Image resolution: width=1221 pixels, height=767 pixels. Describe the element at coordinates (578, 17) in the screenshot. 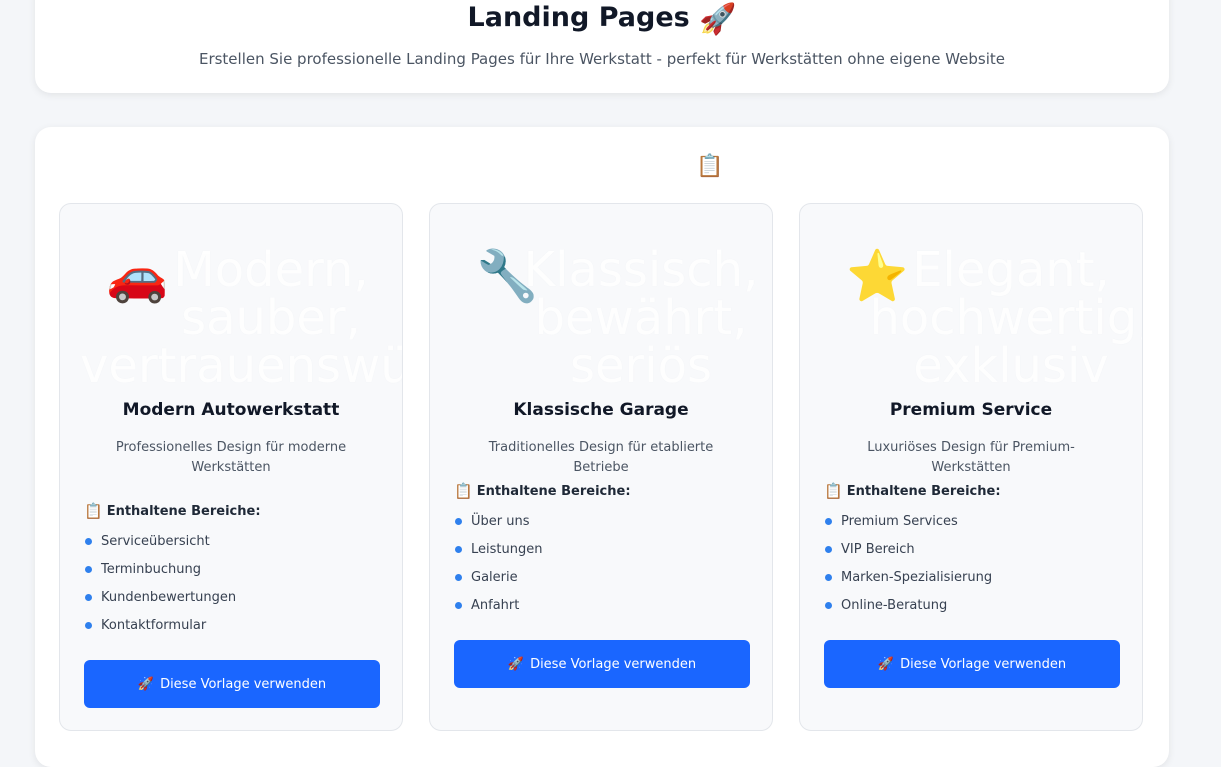

I see `page-title-text: Landing Pages` at that location.